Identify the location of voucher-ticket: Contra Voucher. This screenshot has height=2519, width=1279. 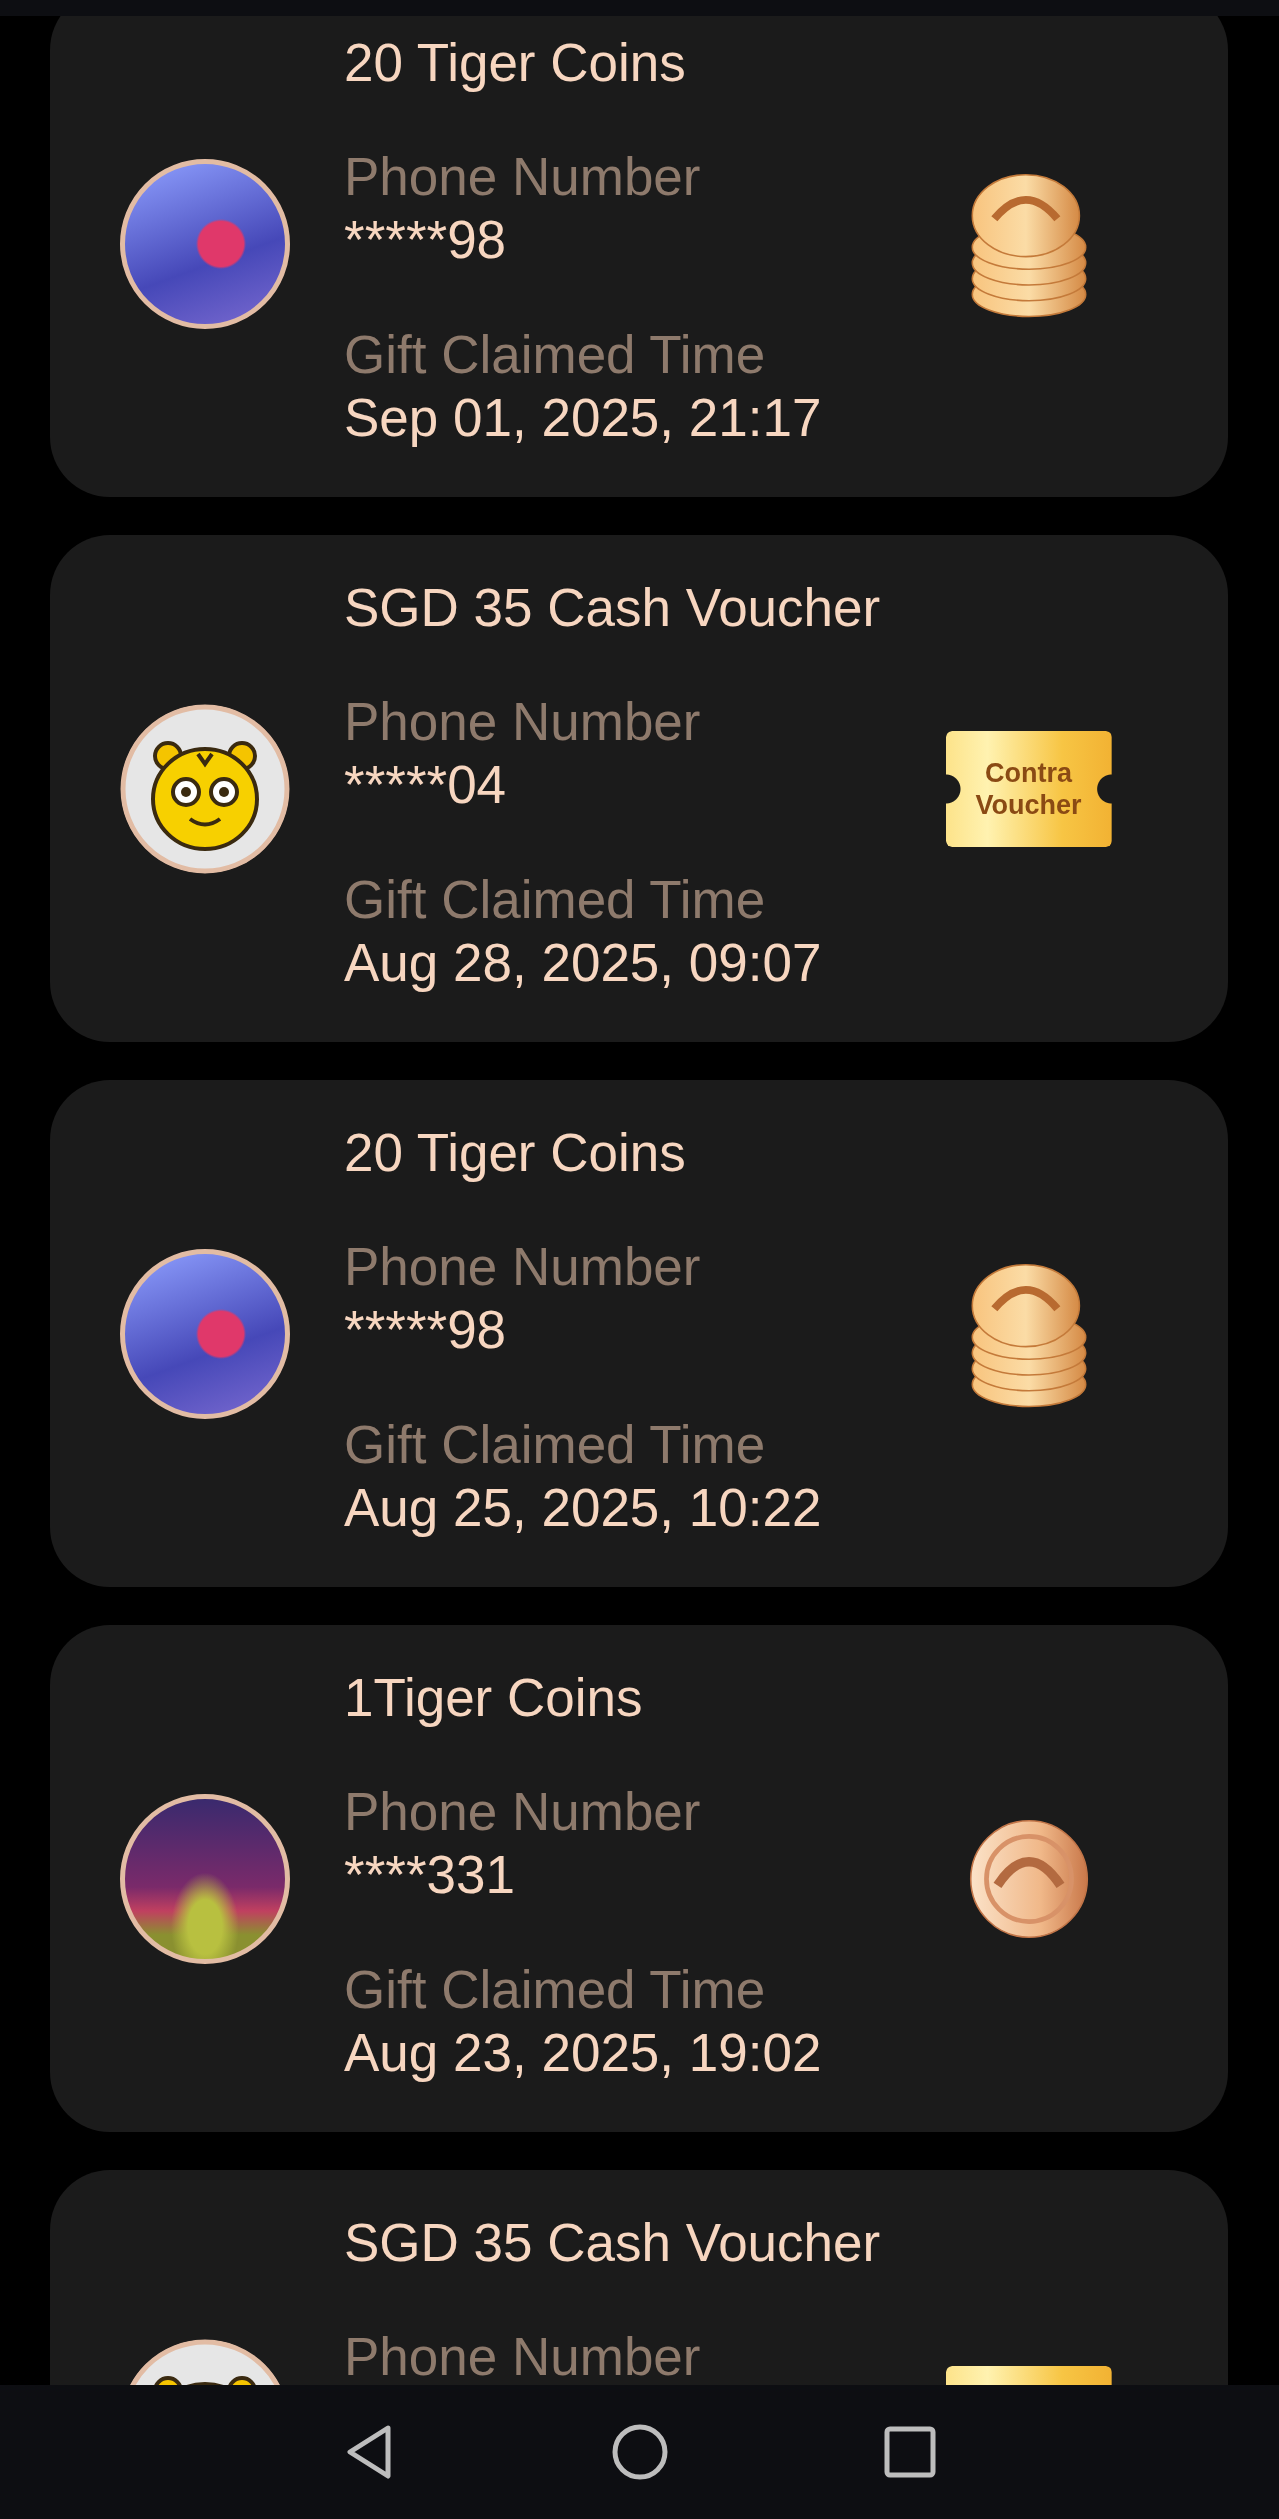
(1028, 788).